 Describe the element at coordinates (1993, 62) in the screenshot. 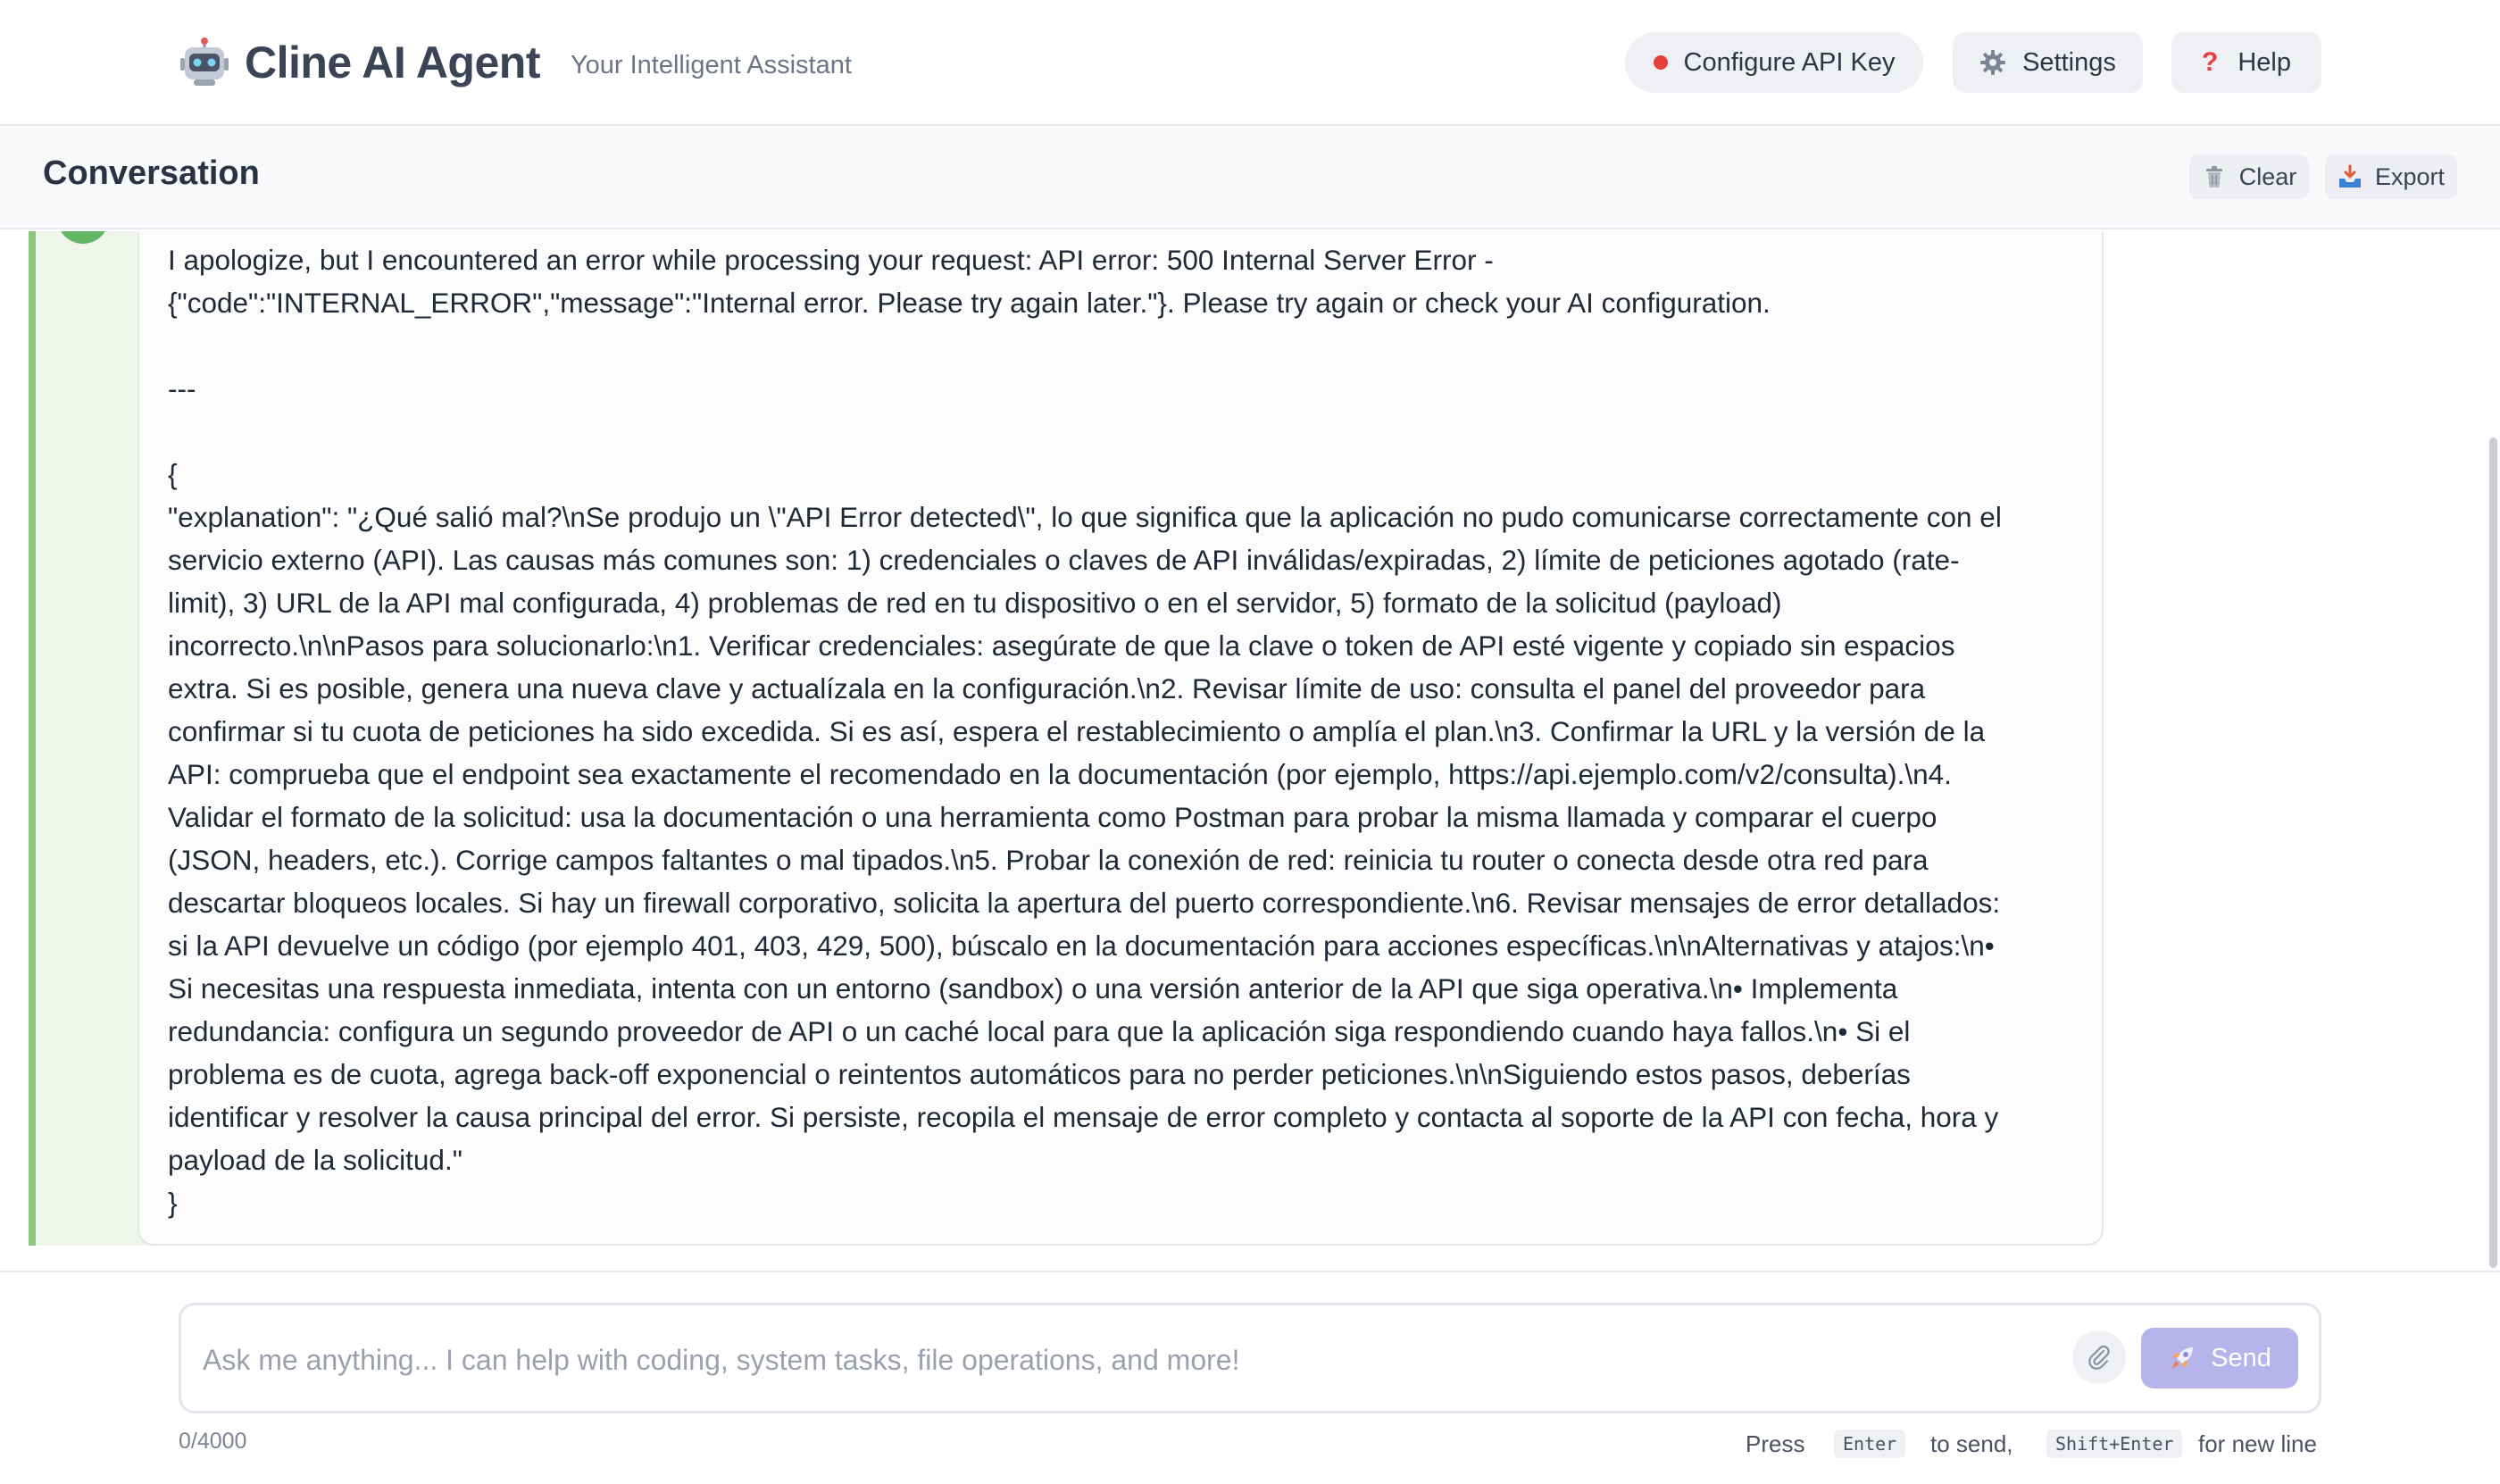

I see `gear-icon` at that location.